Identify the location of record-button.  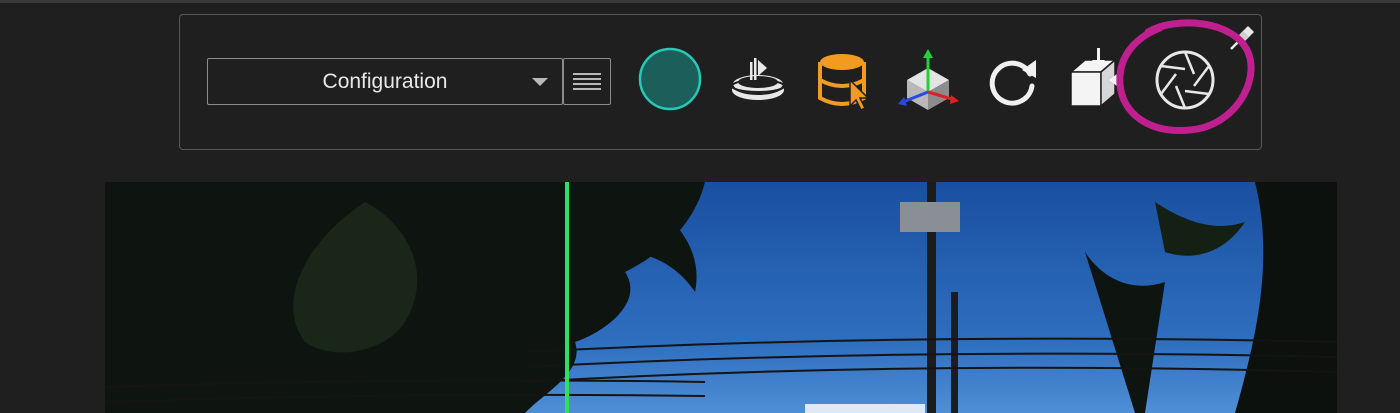
(670, 80).